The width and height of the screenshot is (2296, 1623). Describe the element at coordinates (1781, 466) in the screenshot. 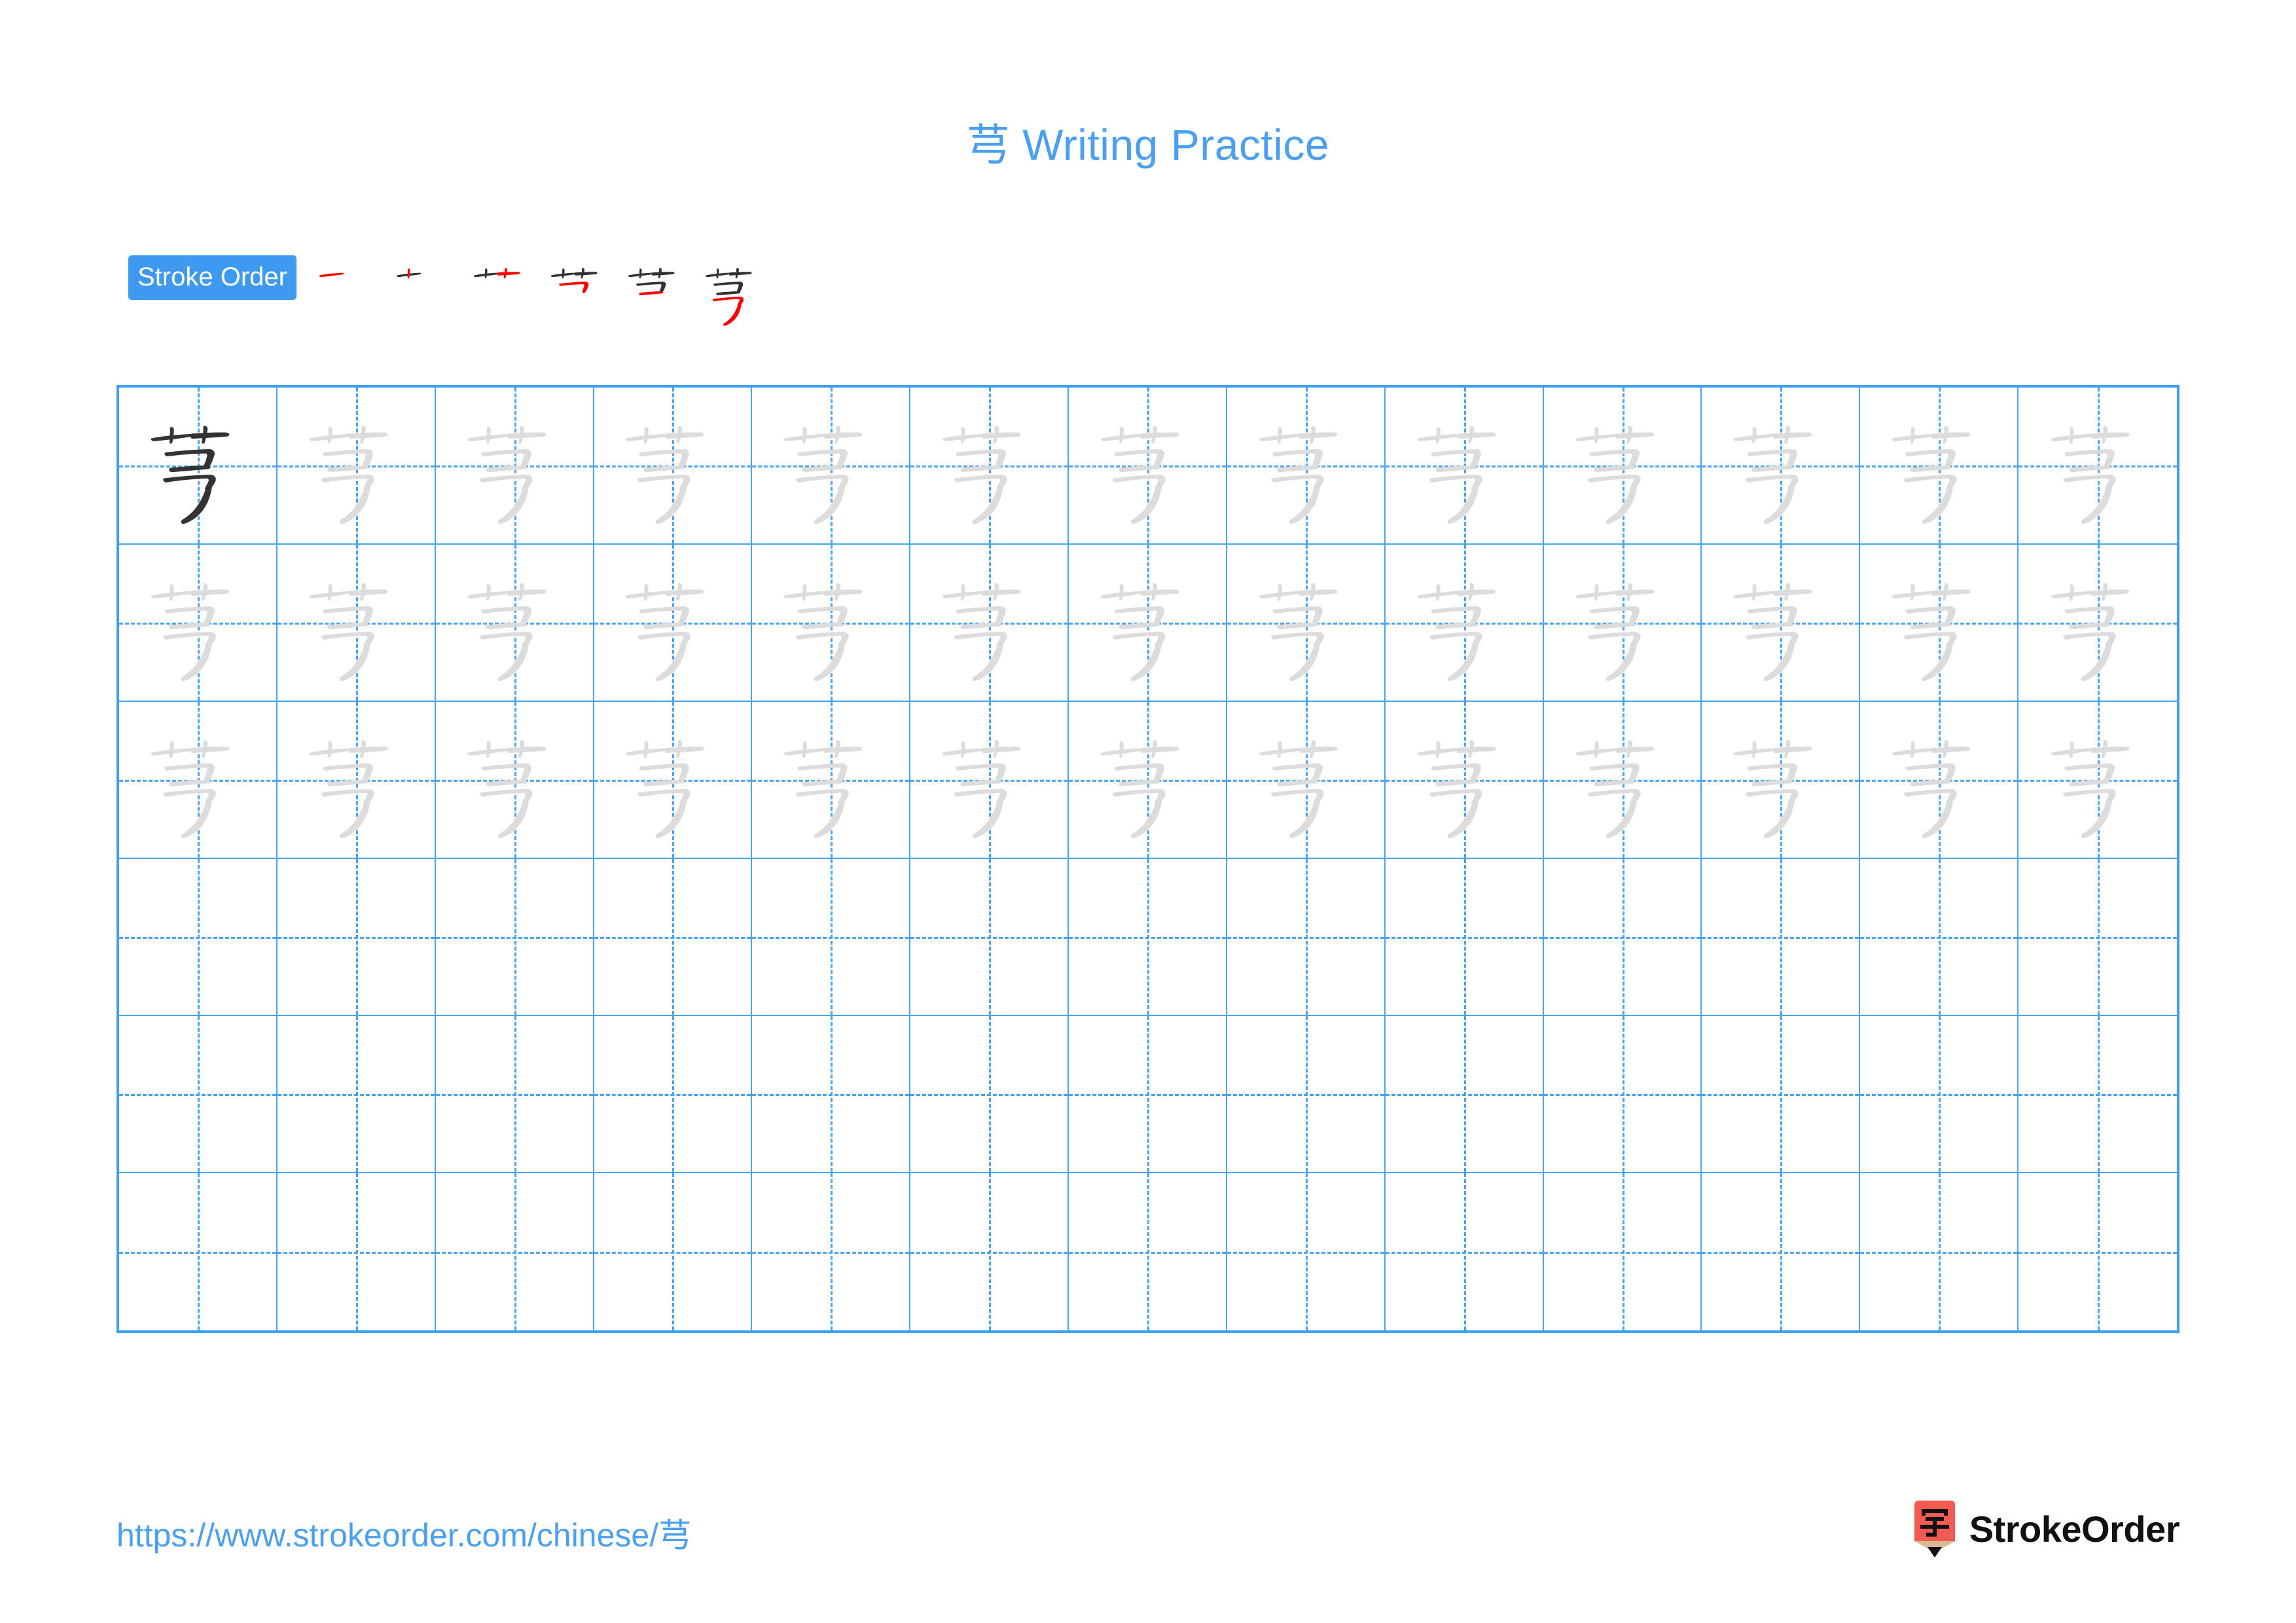

I see `practice-cell-r1-c11` at that location.